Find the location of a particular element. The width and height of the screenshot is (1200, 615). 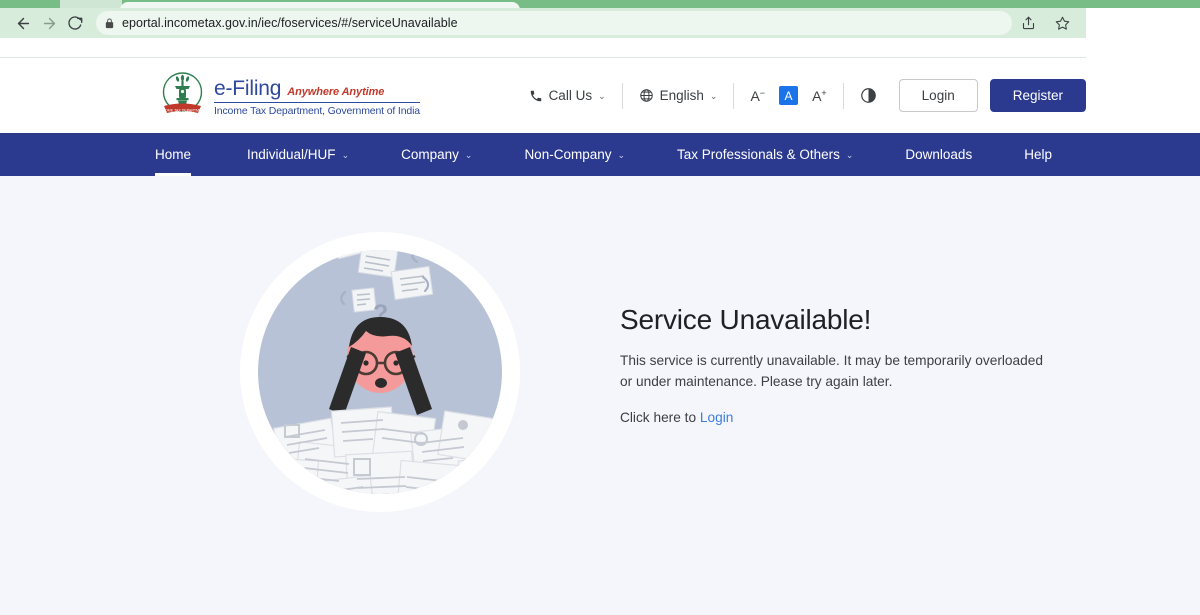

logo-title: e-Filing is located at coordinates (248, 88).